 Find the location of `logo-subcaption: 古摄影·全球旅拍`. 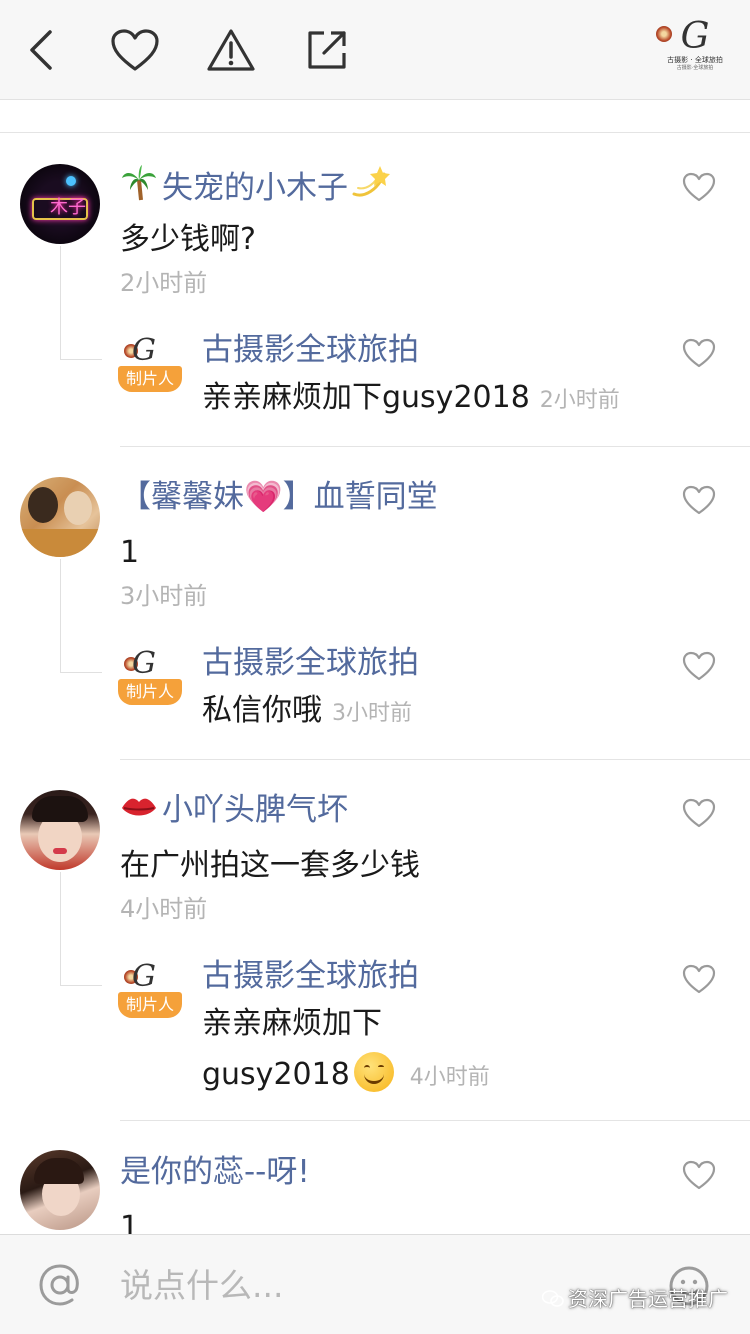

logo-subcaption: 古摄影·全球旅拍 is located at coordinates (695, 68).